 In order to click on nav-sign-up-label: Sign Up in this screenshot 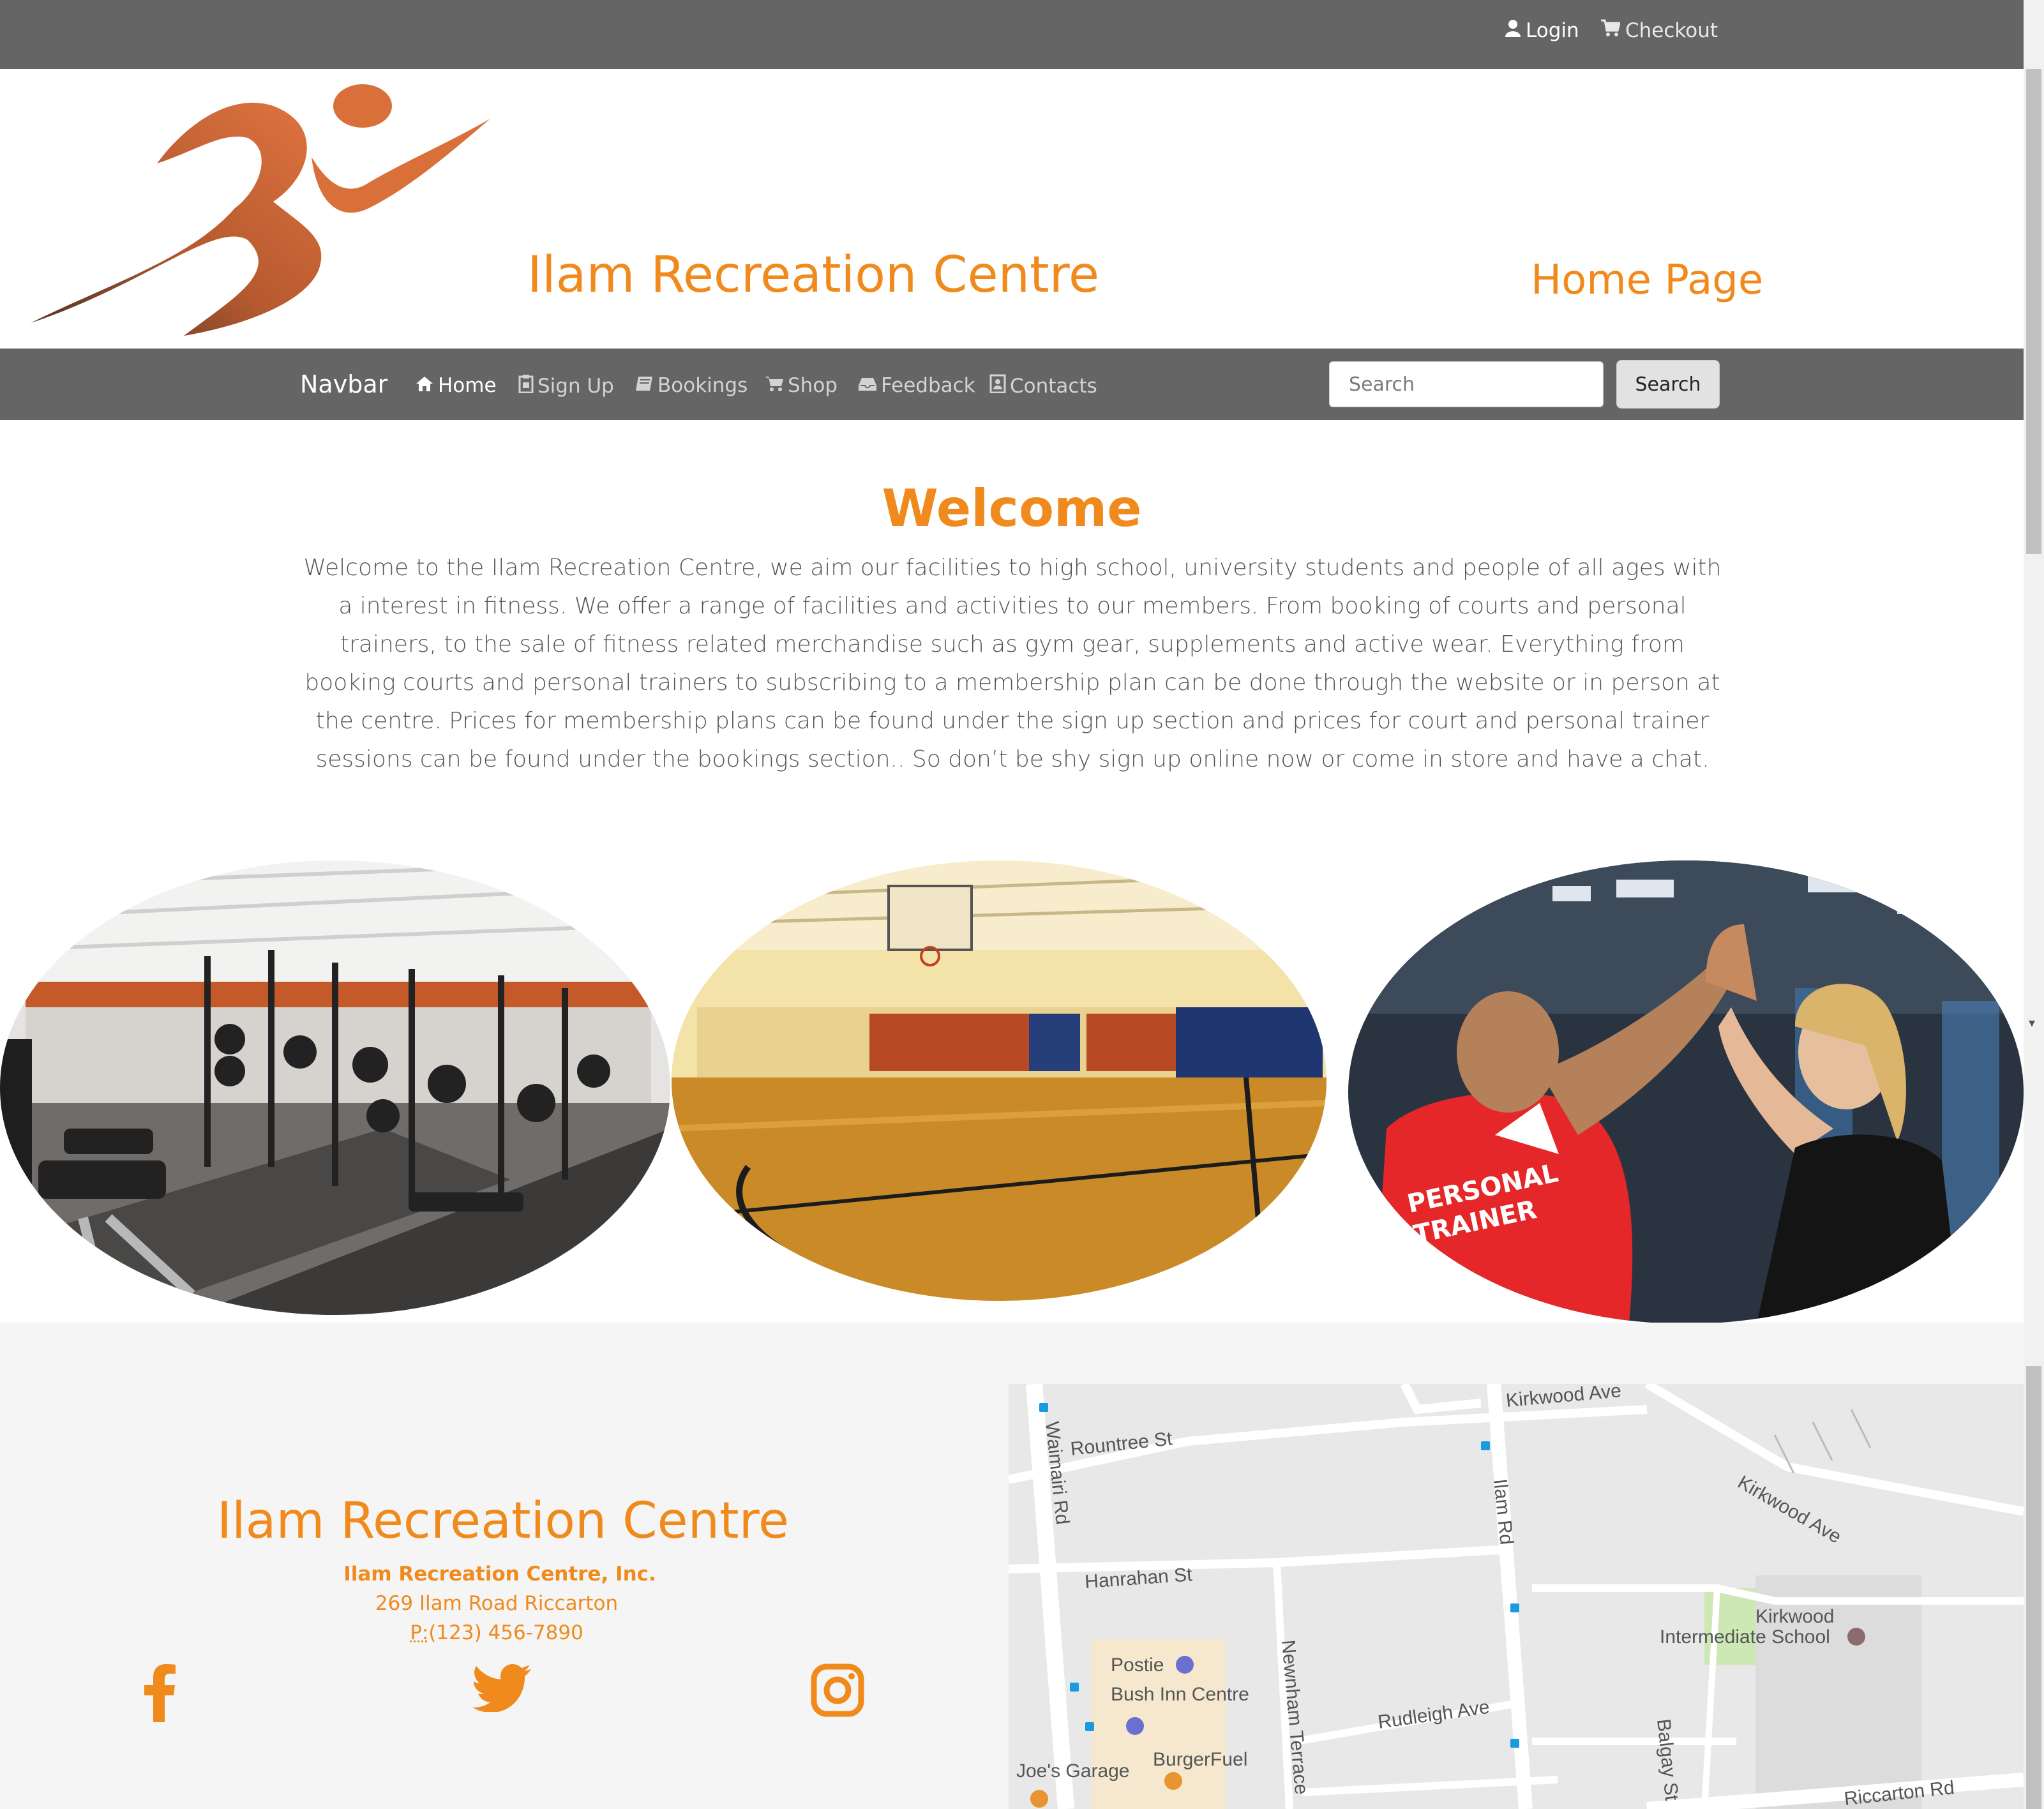, I will do `click(575, 386)`.